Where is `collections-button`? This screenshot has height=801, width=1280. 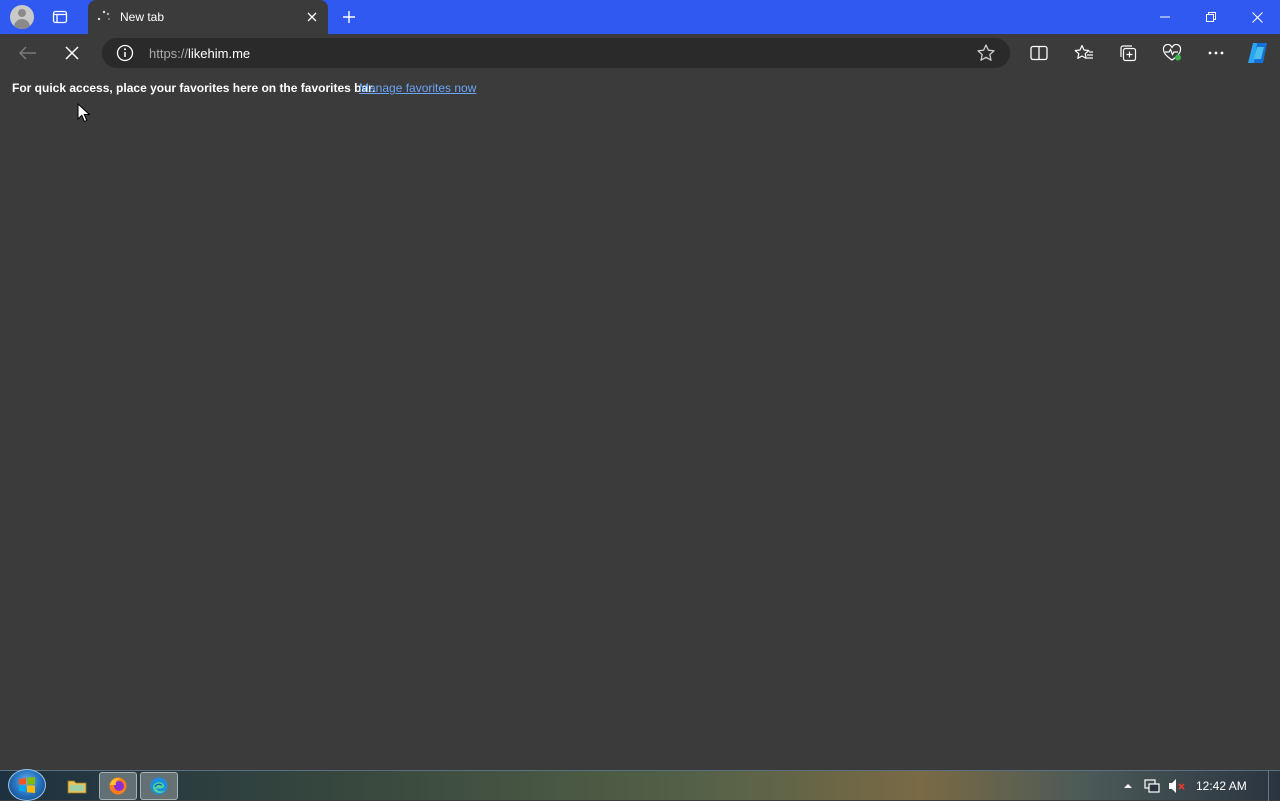 collections-button is located at coordinates (1128, 53).